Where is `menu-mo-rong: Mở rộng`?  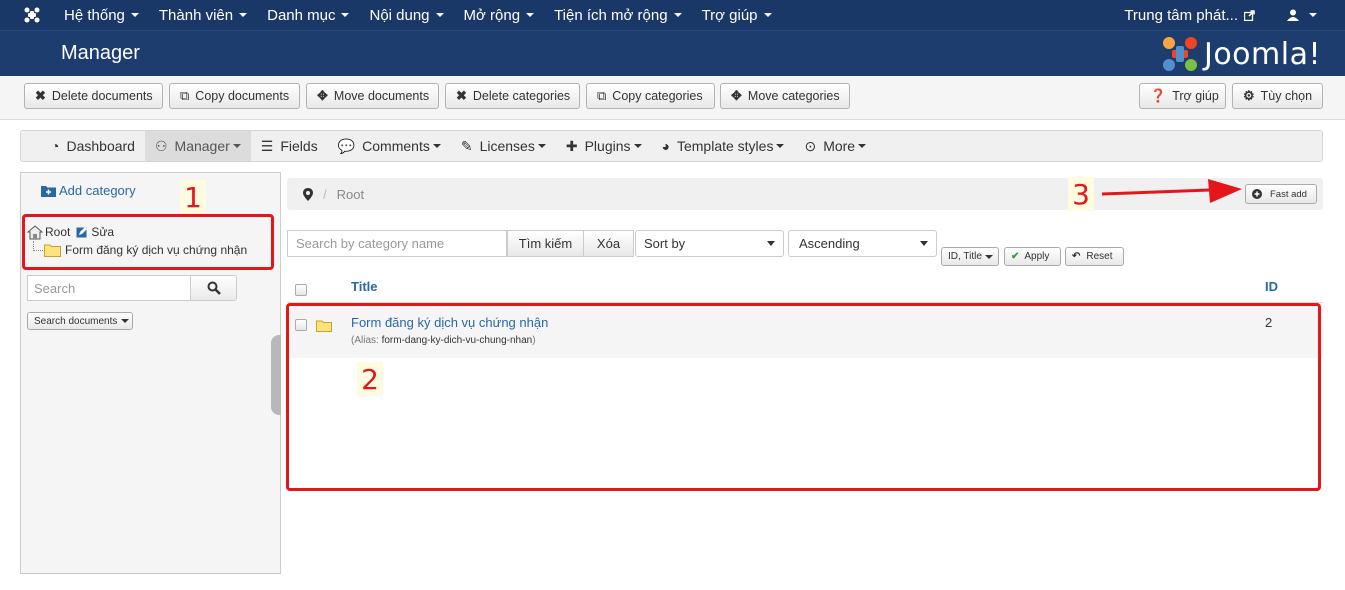
menu-mo-rong: Mở rộng is located at coordinates (499, 15).